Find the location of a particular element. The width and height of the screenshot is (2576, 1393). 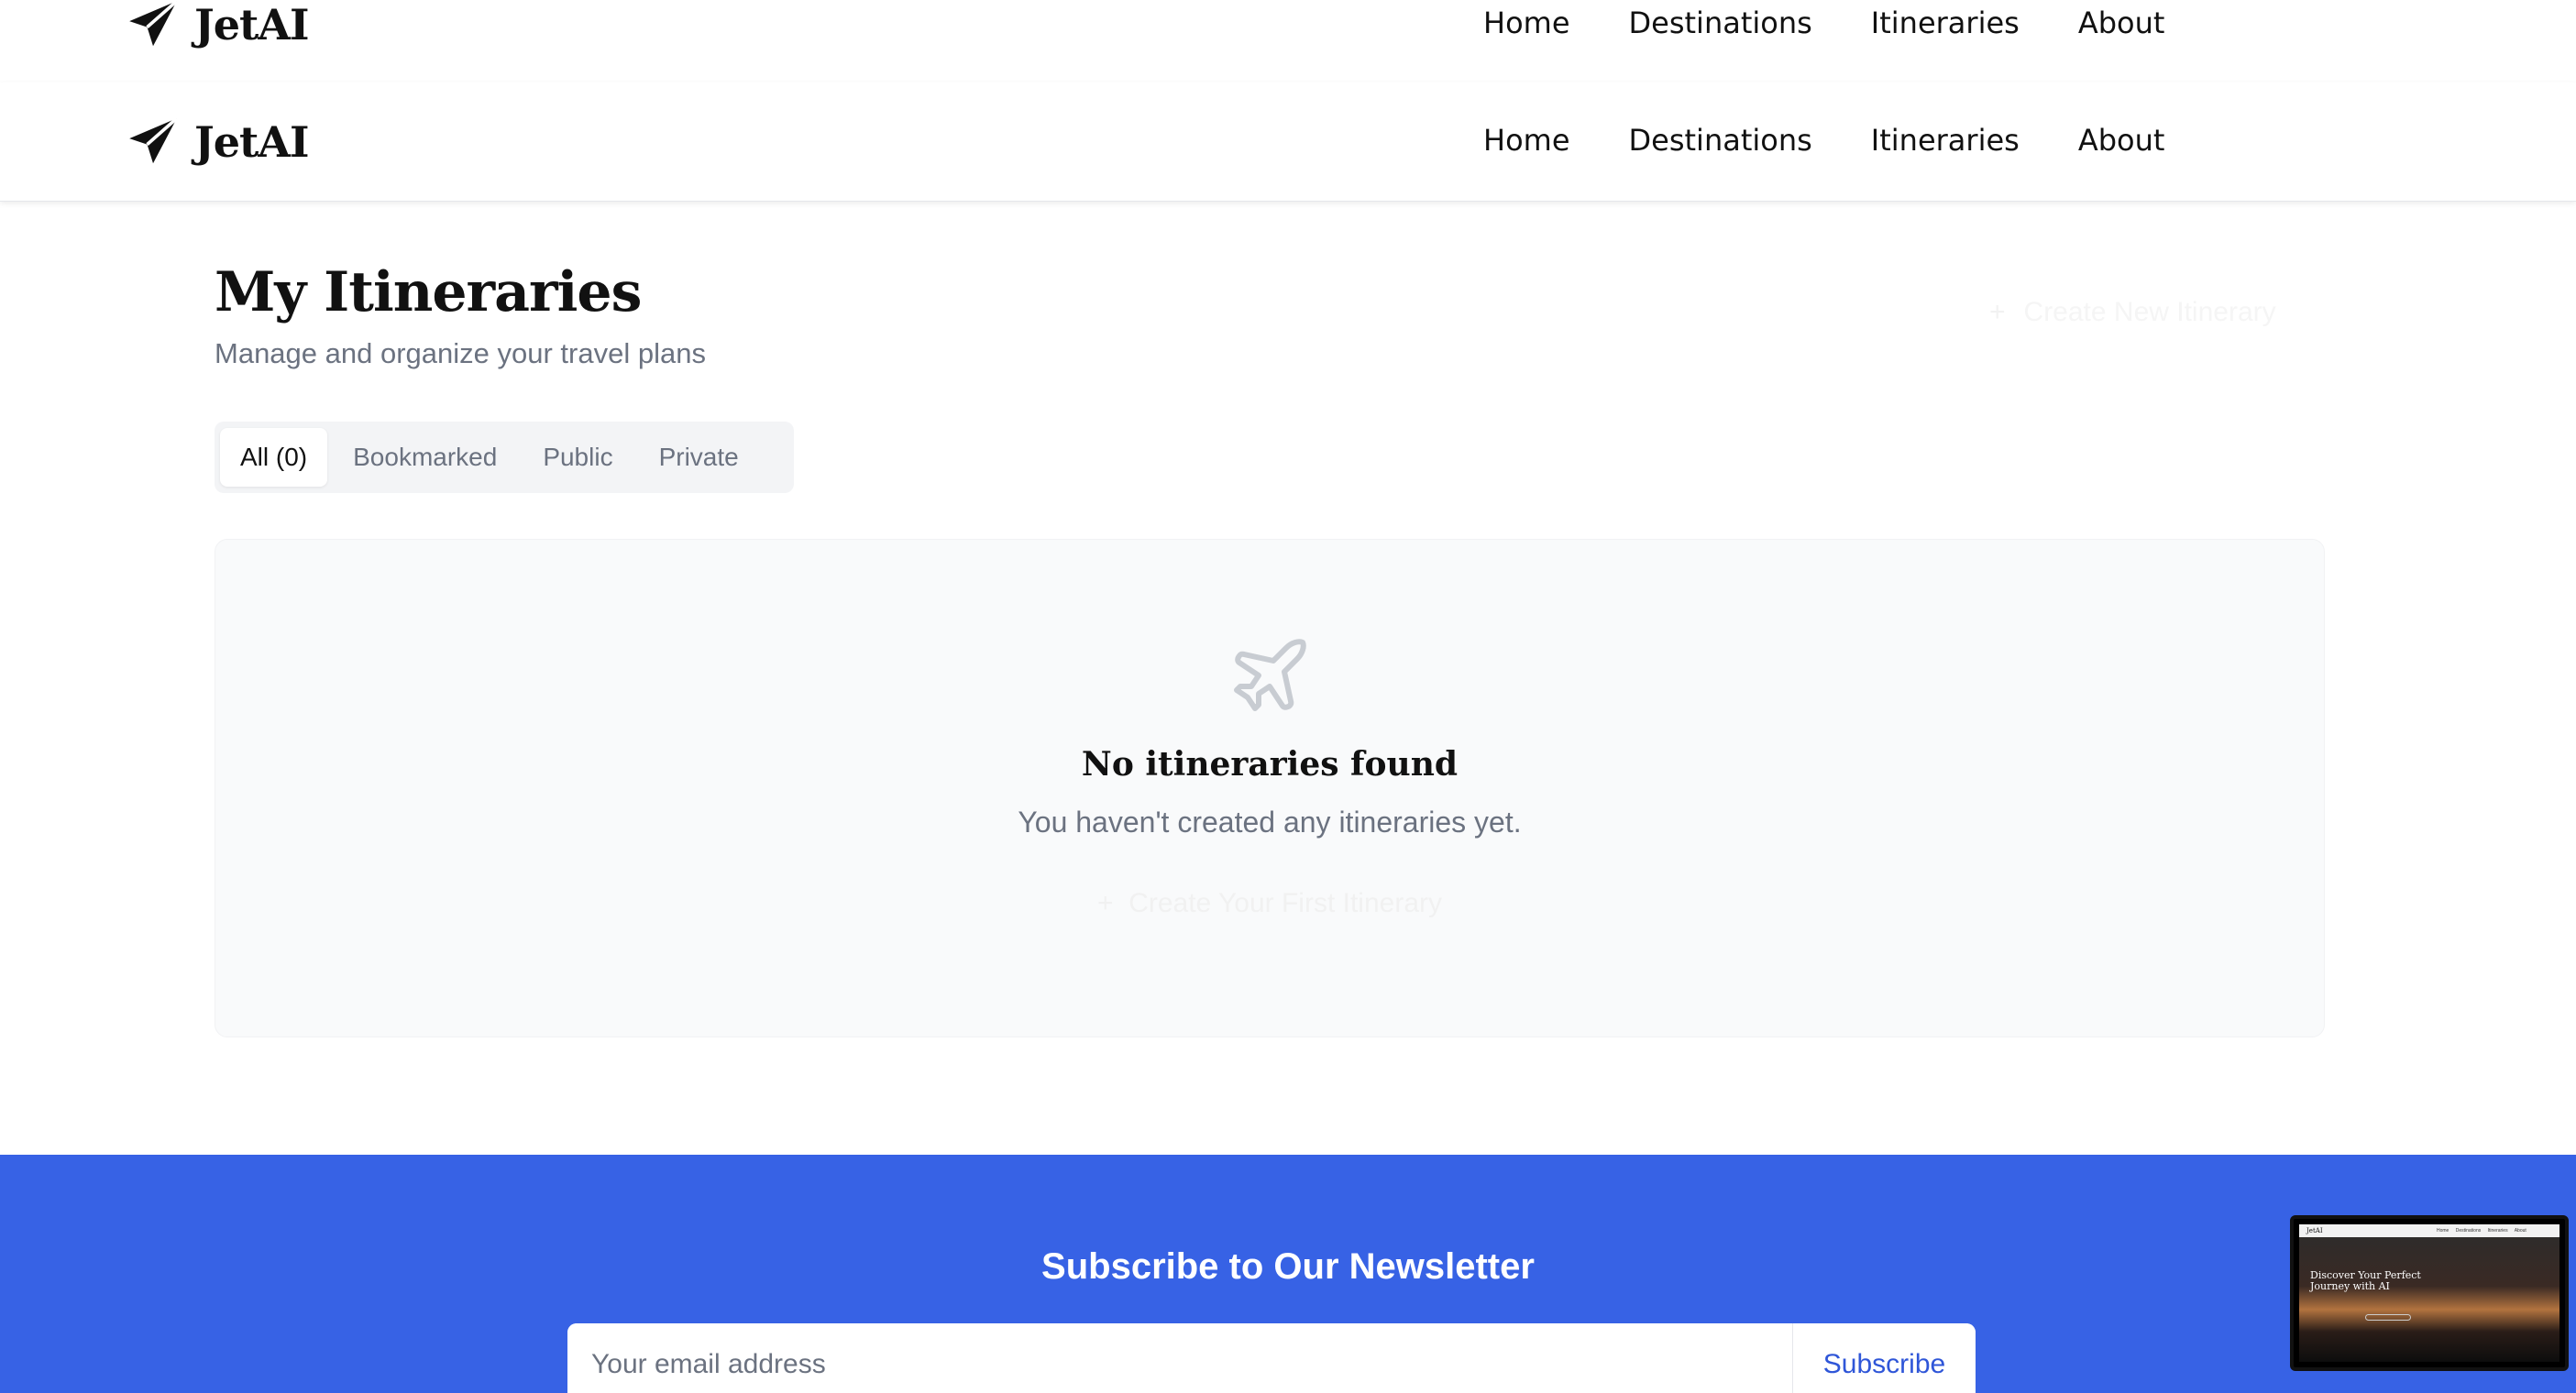

page-subtitle: Manage and organize your travel plans is located at coordinates (460, 353).